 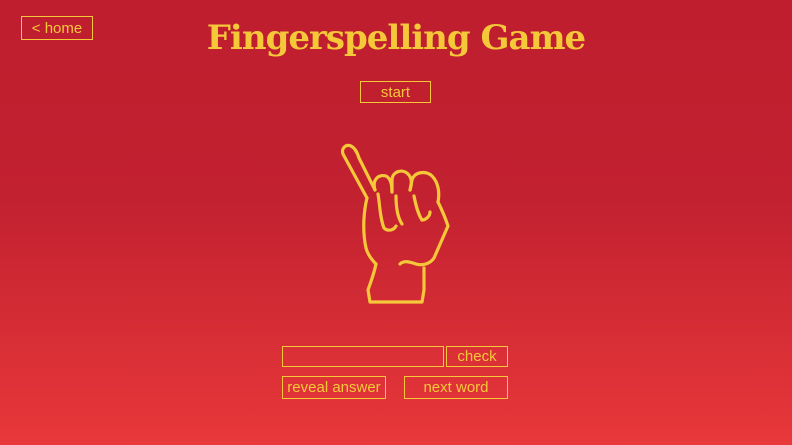 I want to click on next-word-button: next word, so click(x=456, y=387).